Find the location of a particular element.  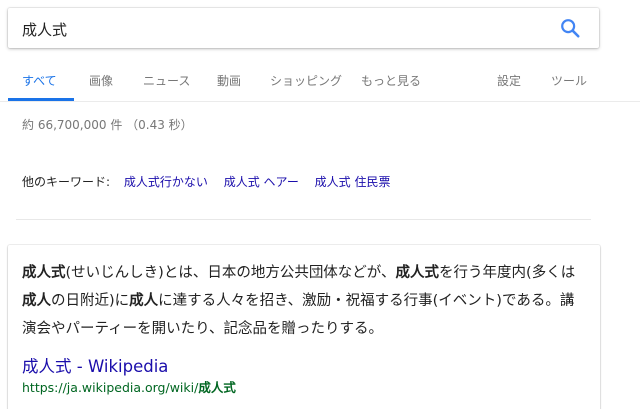

result-stats: 約 66,700,000 件 （0.43 秒） is located at coordinates (107, 125).